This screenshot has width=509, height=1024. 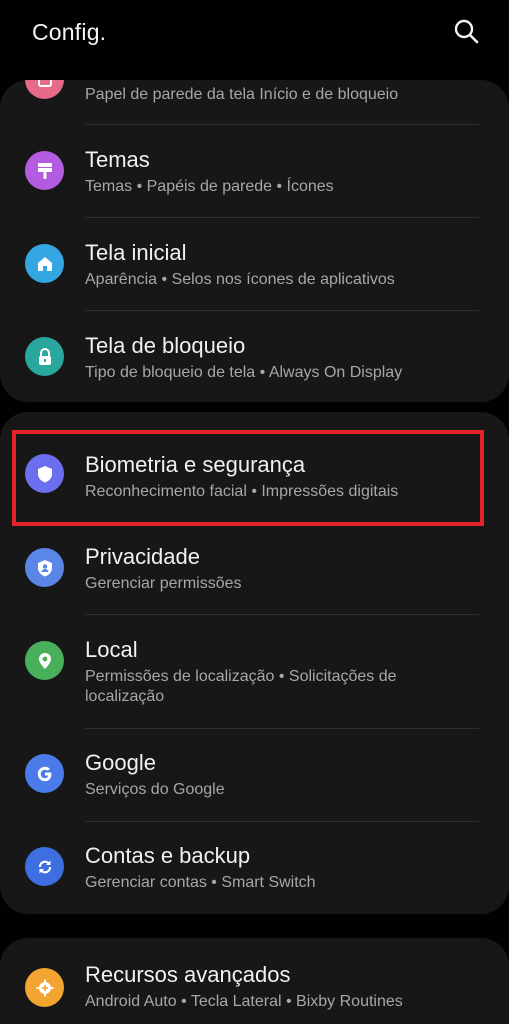 What do you see at coordinates (165, 345) in the screenshot?
I see `settings-item-title: Tela de bloqueio` at bounding box center [165, 345].